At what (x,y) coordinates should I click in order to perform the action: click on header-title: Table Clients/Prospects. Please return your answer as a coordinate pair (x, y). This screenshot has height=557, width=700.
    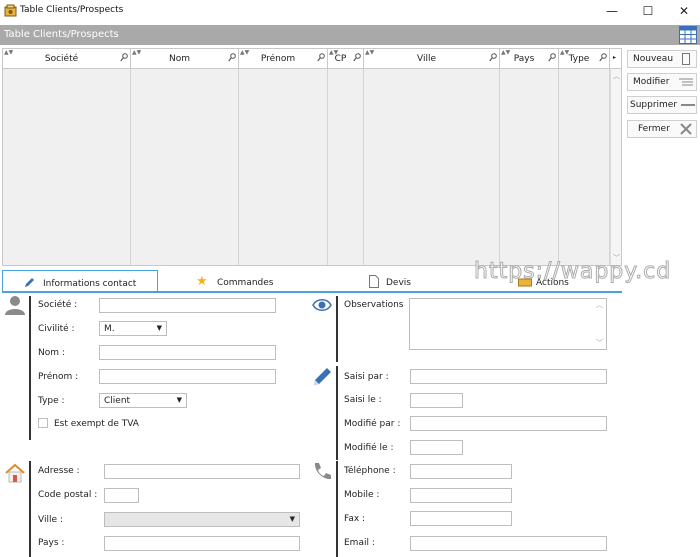
    Looking at the image, I should click on (61, 34).